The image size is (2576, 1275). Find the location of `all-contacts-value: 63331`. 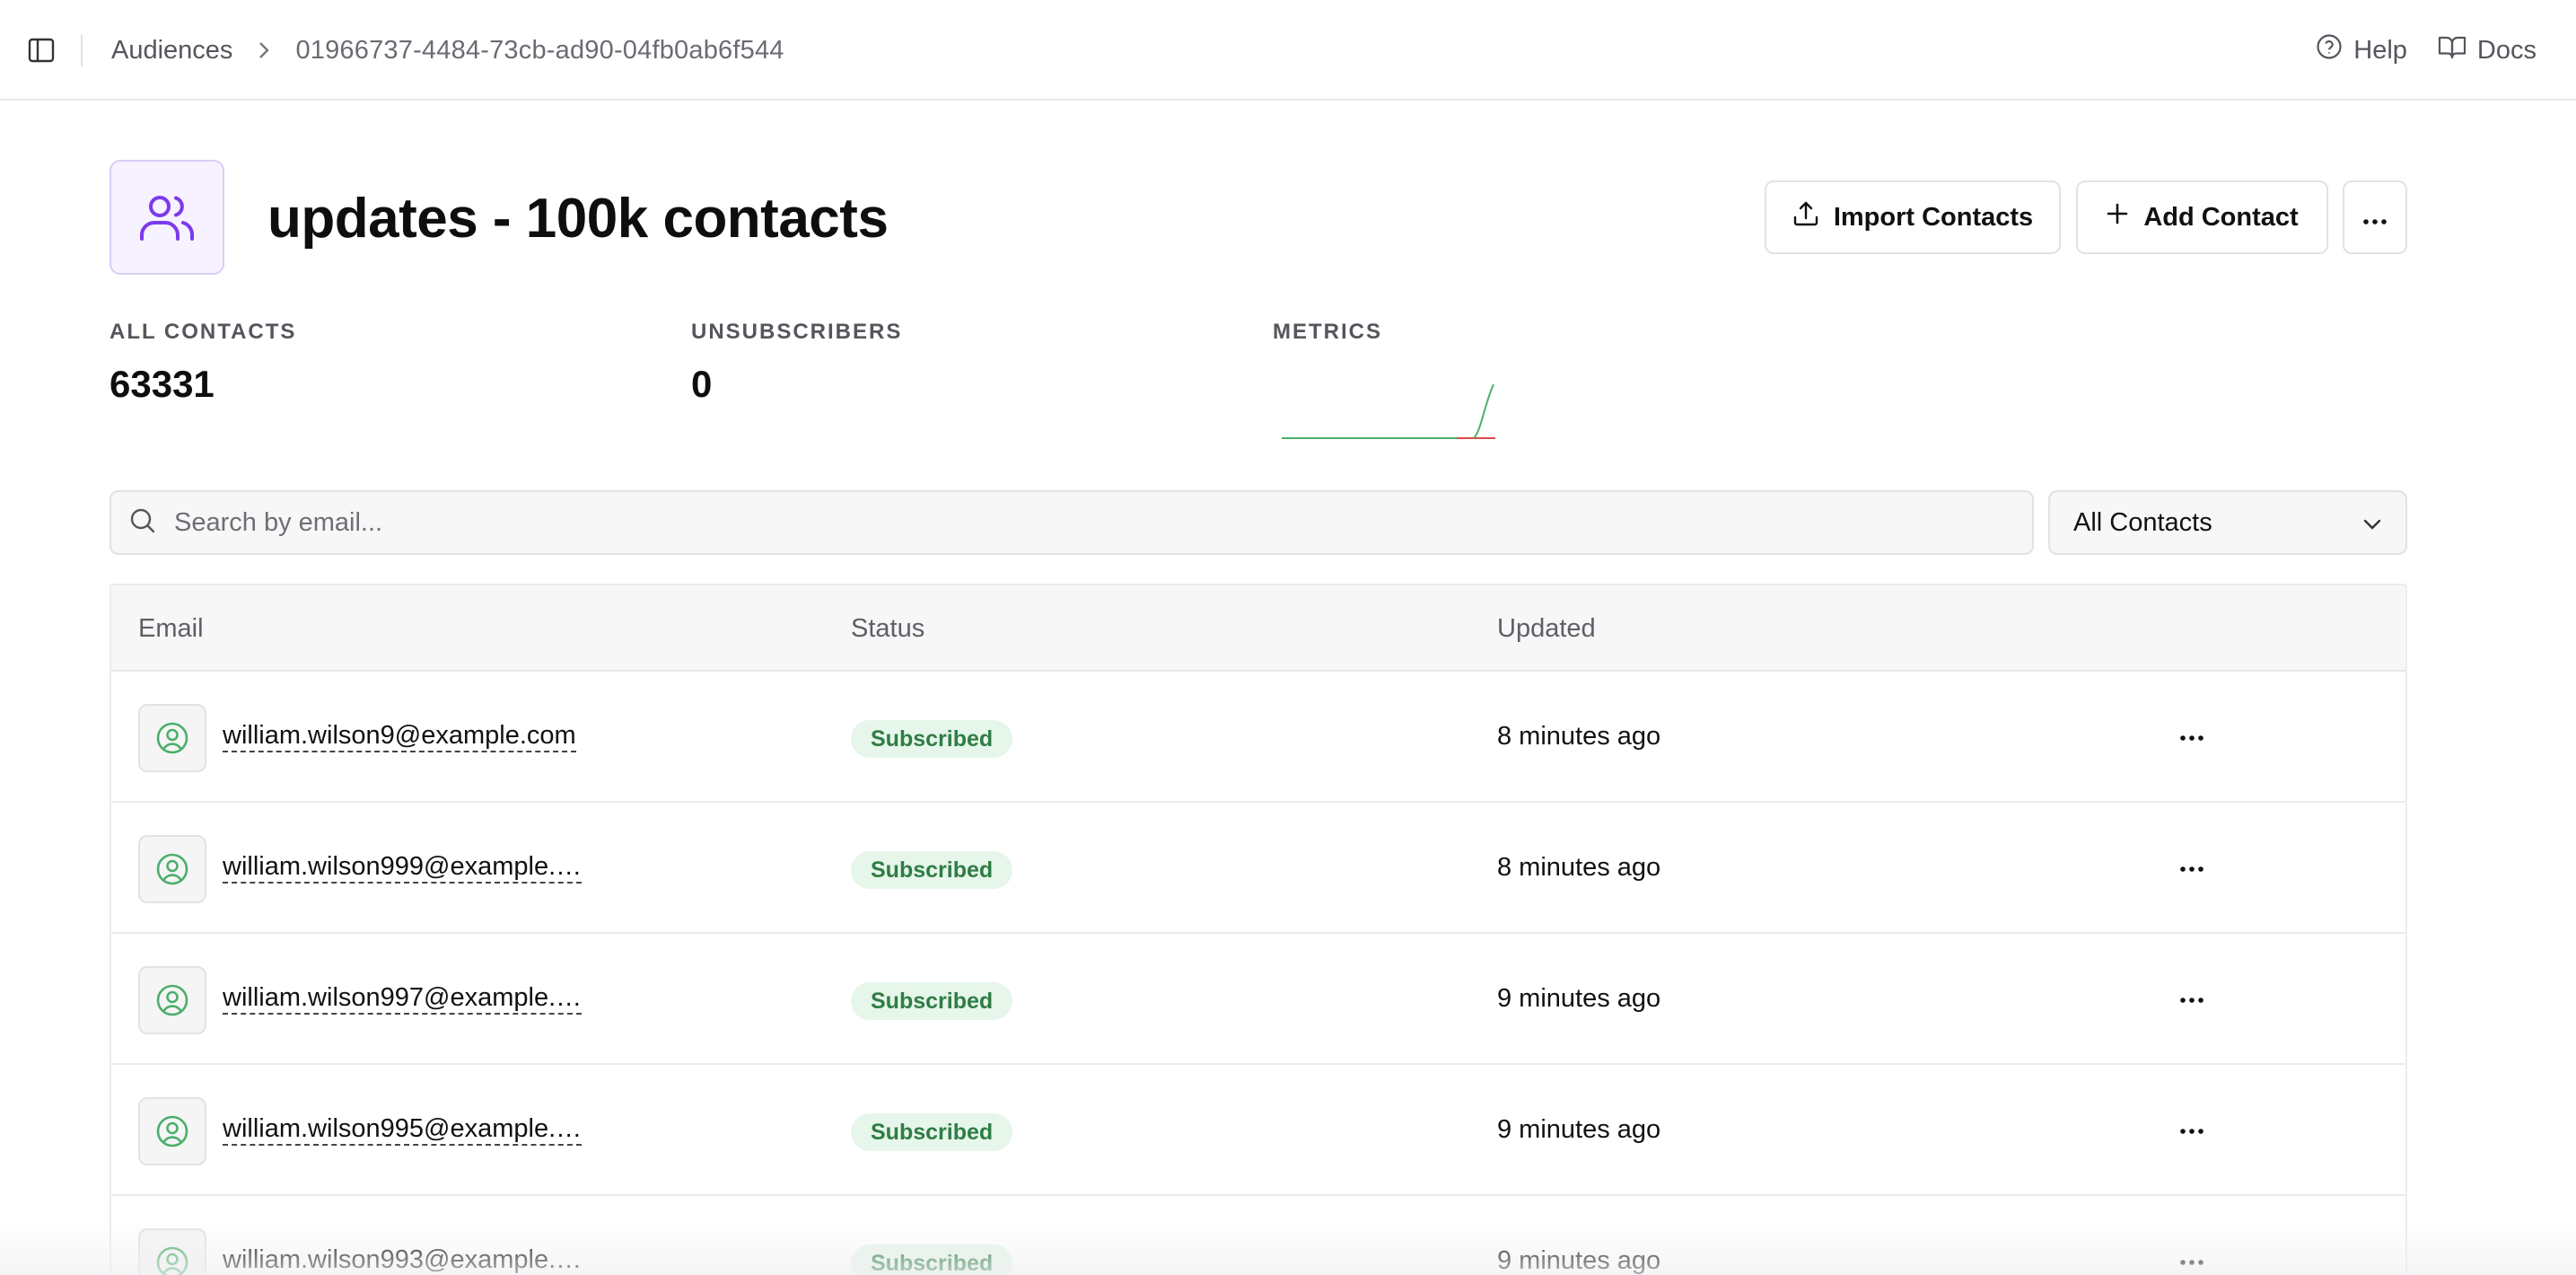

all-contacts-value: 63331 is located at coordinates (162, 384).